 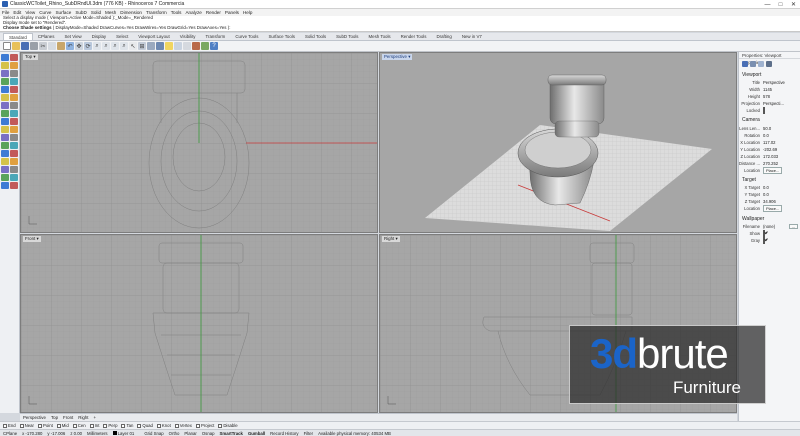 I want to click on fillet-tool-icon, so click(x=5, y=113).